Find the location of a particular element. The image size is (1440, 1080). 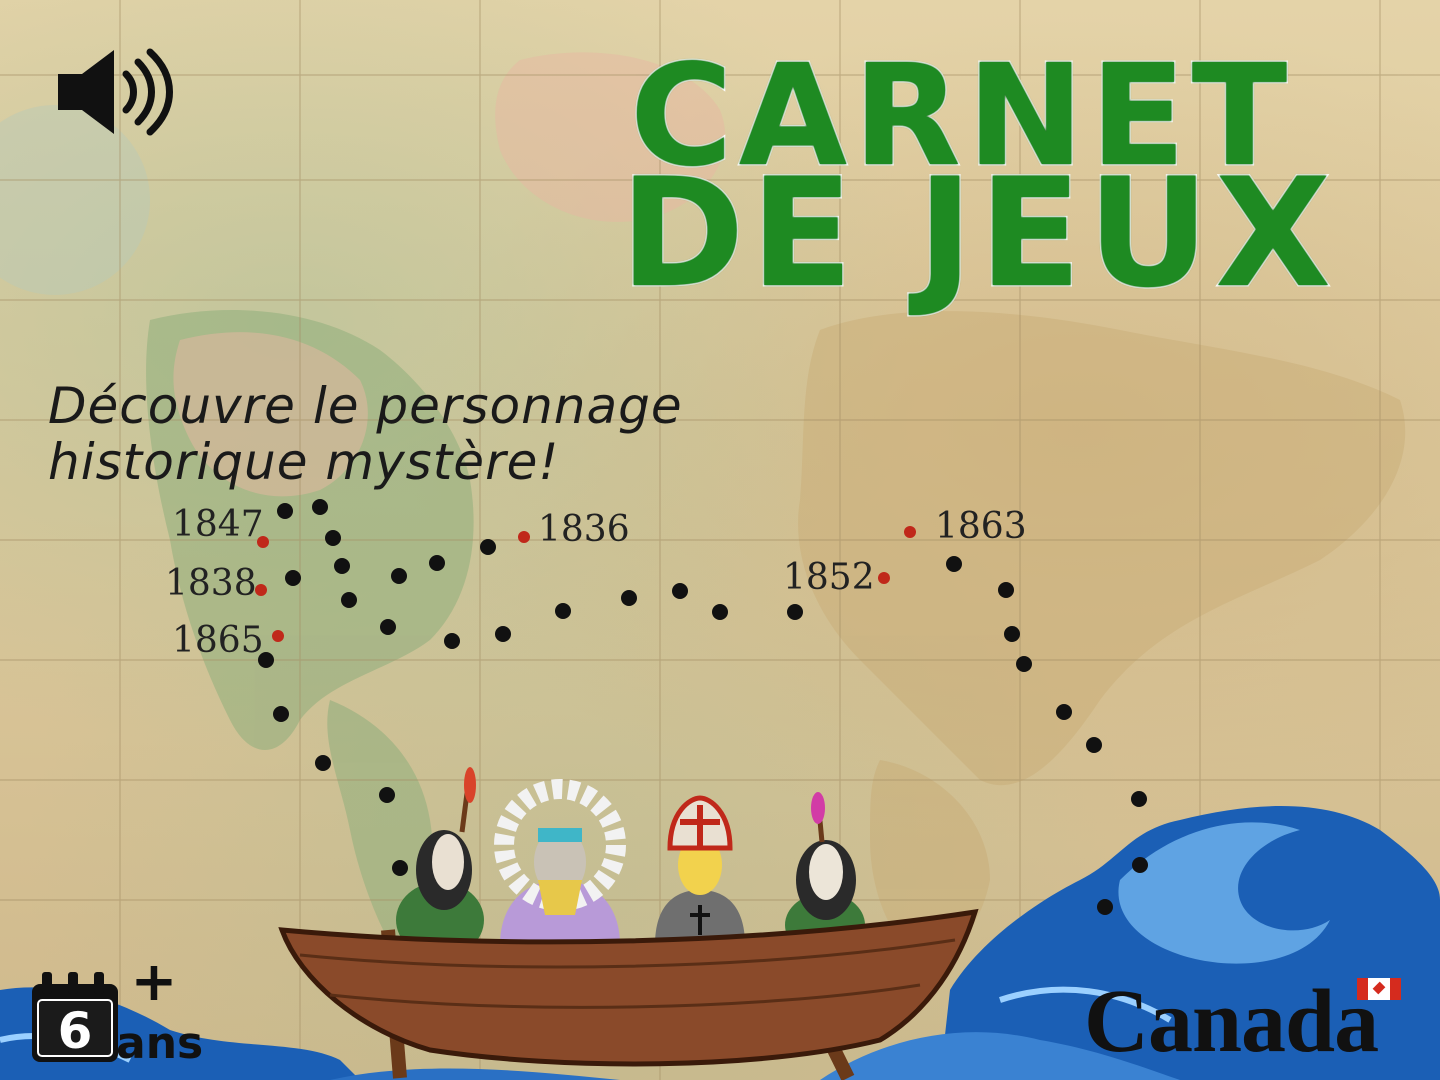

age-number: 6 is located at coordinates (75, 1031).